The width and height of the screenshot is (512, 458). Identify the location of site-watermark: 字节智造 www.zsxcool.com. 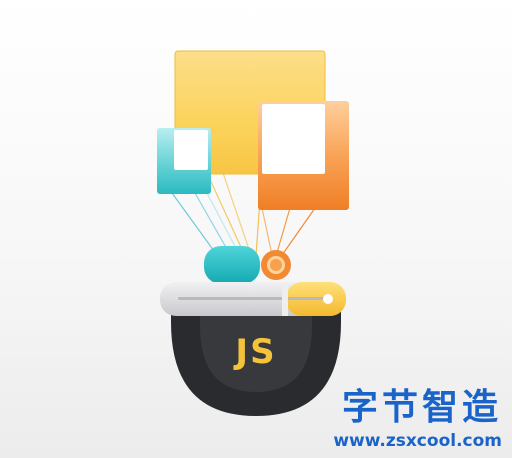
(414, 420).